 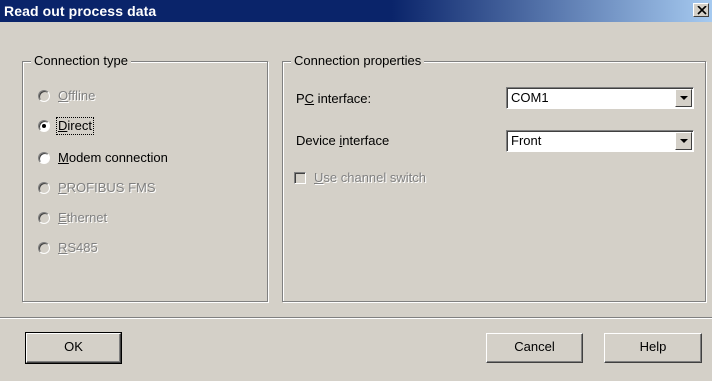 What do you see at coordinates (300, 178) in the screenshot?
I see `checkbox-icon` at bounding box center [300, 178].